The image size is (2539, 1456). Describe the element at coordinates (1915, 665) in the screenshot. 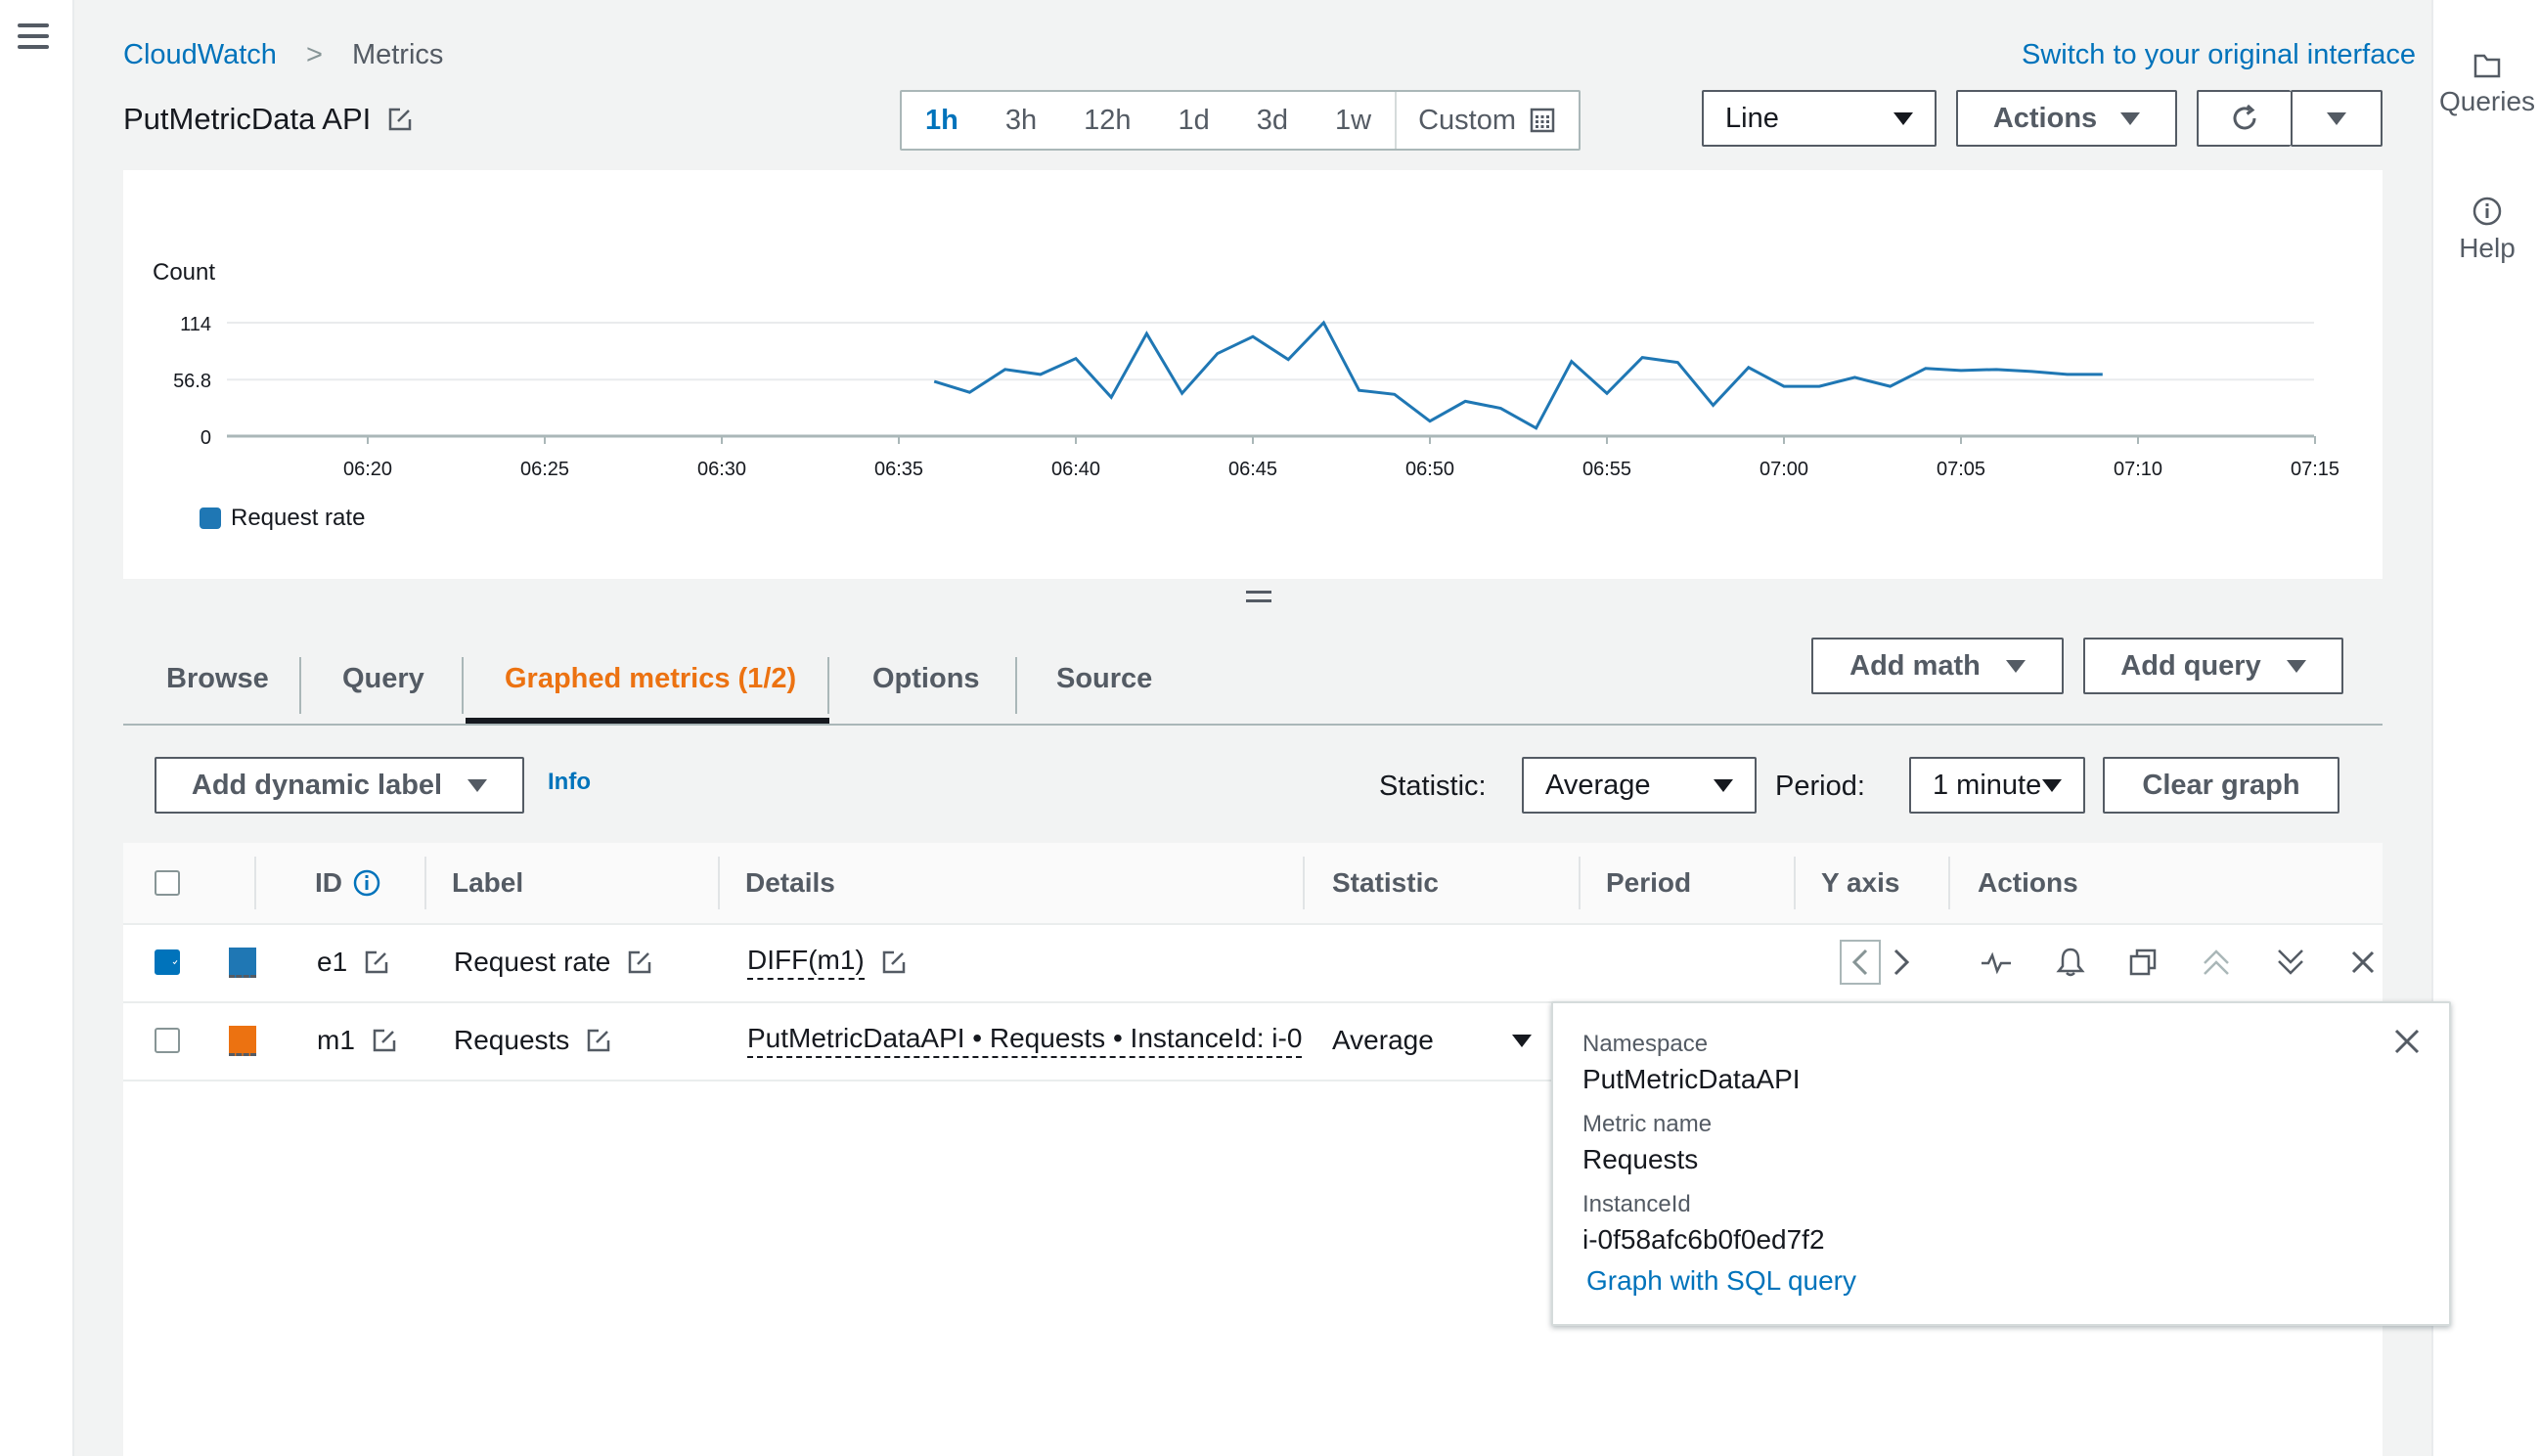

I see `add-math-label: Add math` at that location.